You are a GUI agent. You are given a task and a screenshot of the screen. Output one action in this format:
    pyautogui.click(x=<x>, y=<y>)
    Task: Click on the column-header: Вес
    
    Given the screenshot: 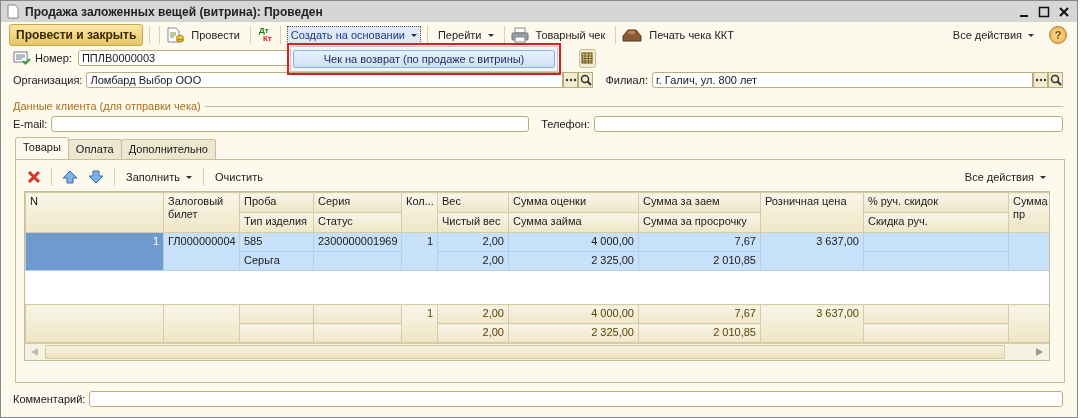 What is the action you would take?
    pyautogui.click(x=473, y=202)
    